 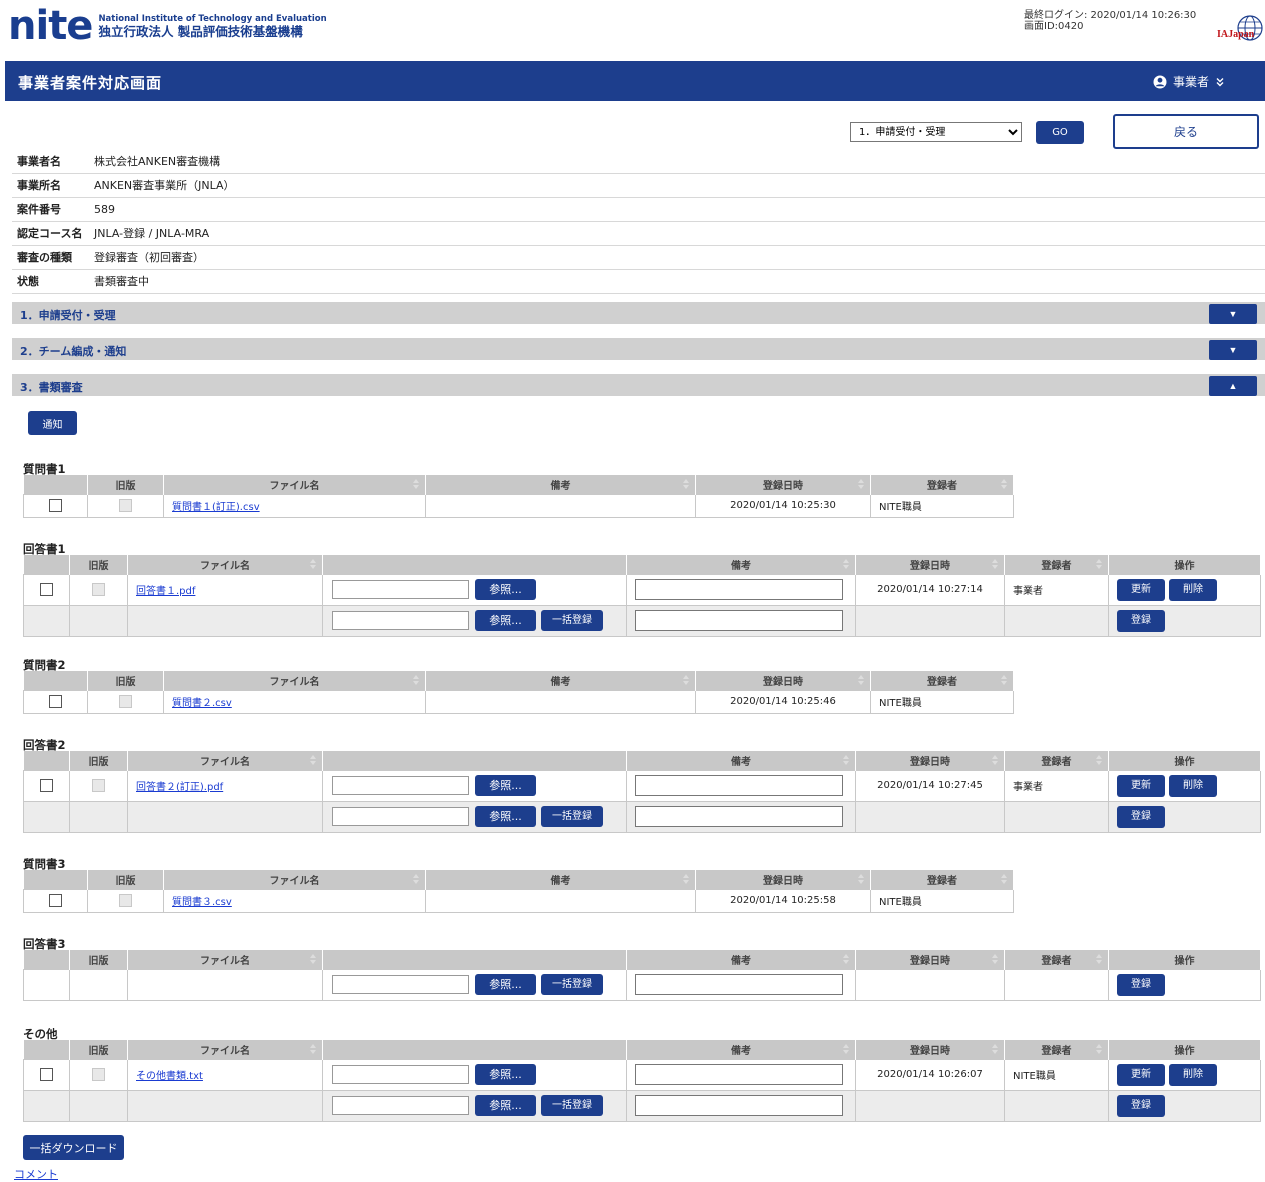 I want to click on section-application-receipt: 1．申請受付・受理 ▼, so click(x=638, y=313).